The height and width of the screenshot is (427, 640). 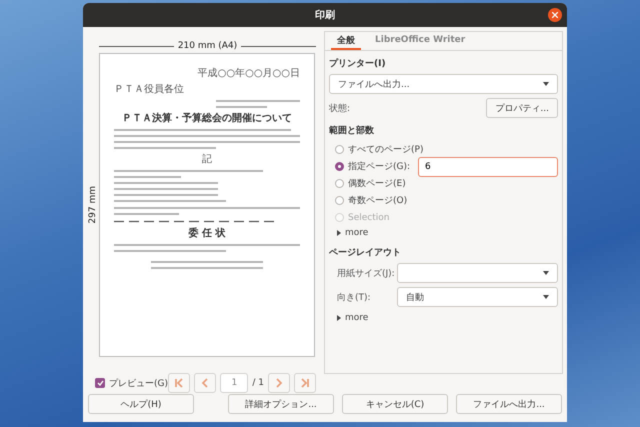 What do you see at coordinates (138, 383) in the screenshot?
I see `preview-label: プレビュー(G)` at bounding box center [138, 383].